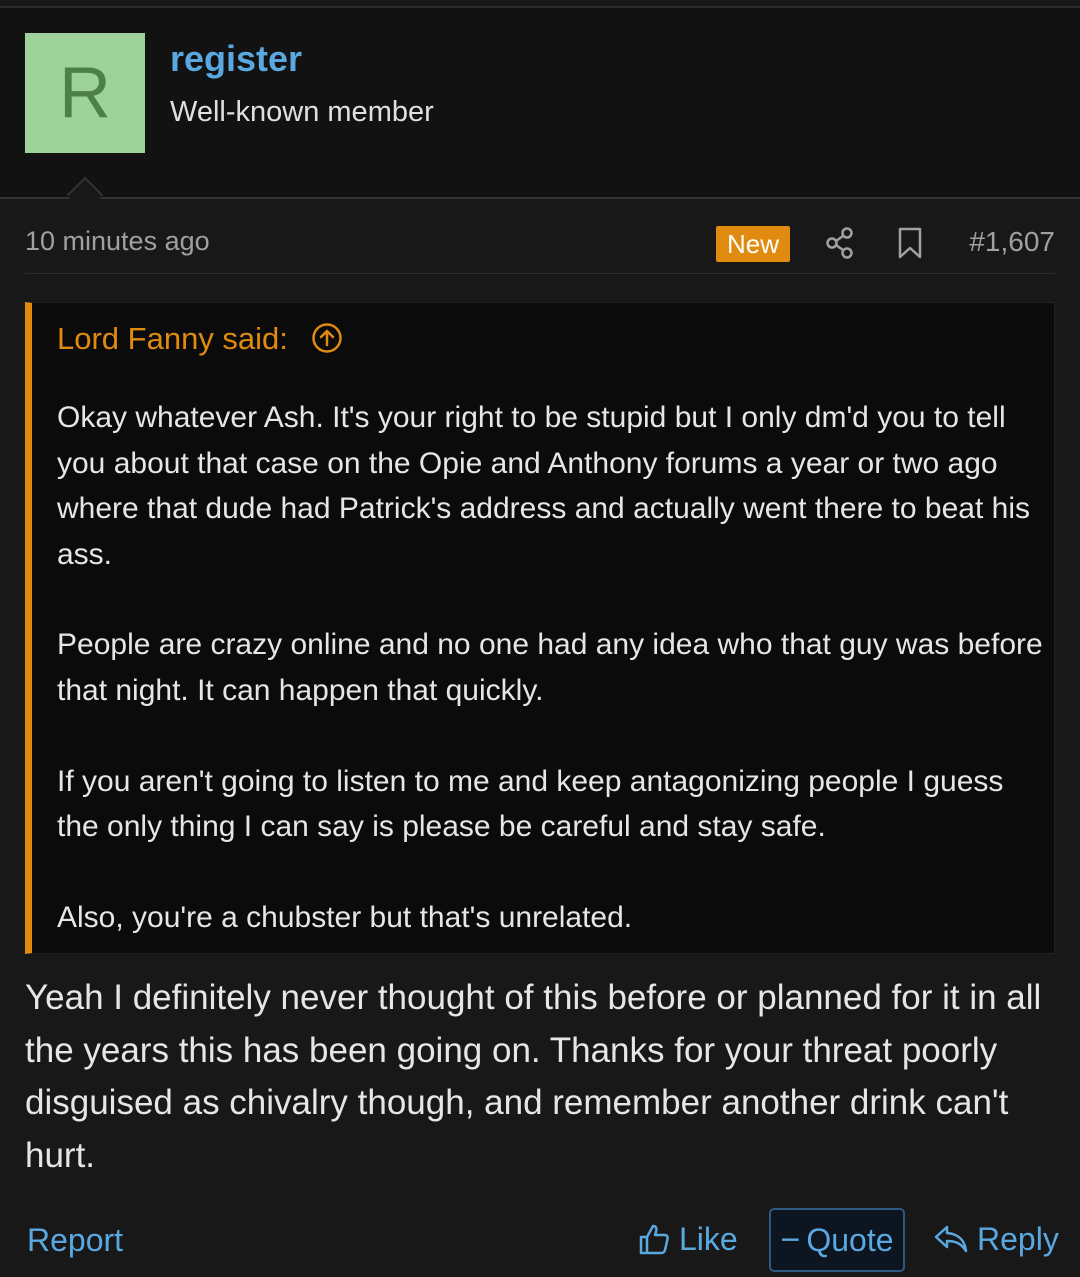 The height and width of the screenshot is (1277, 1080). Describe the element at coordinates (840, 243) in the screenshot. I see `share-icon` at that location.